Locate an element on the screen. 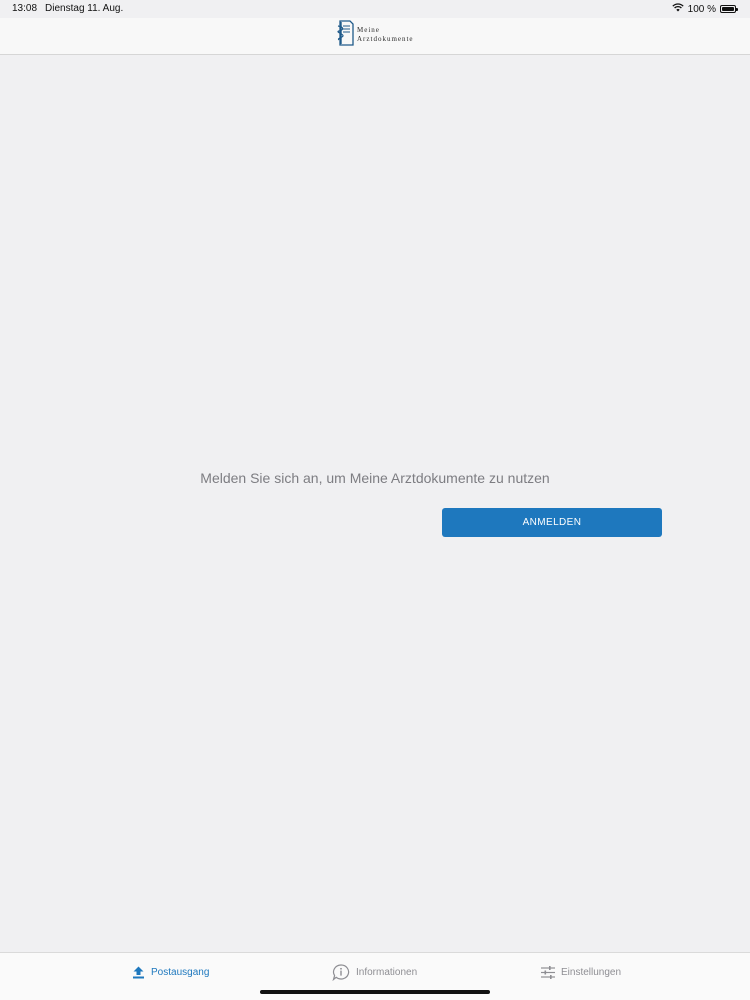  tab-postausgang: Postausgang is located at coordinates (170, 972).